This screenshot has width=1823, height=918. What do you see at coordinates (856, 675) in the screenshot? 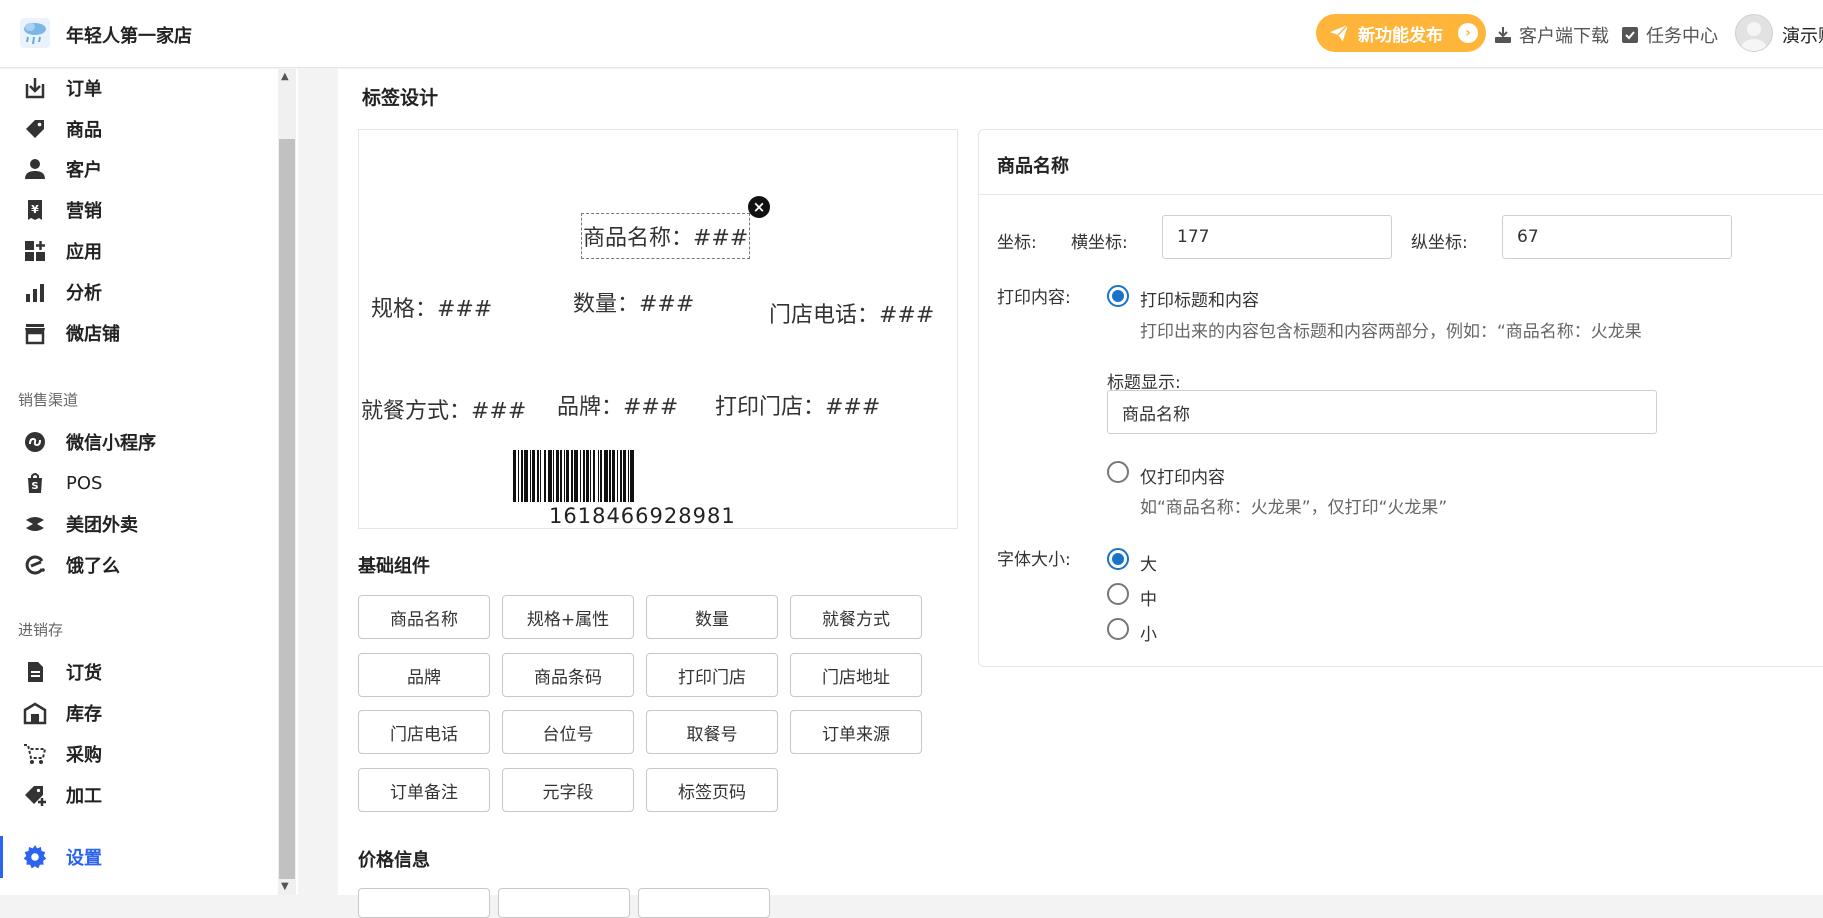
I see `component-button: 门店地址` at bounding box center [856, 675].